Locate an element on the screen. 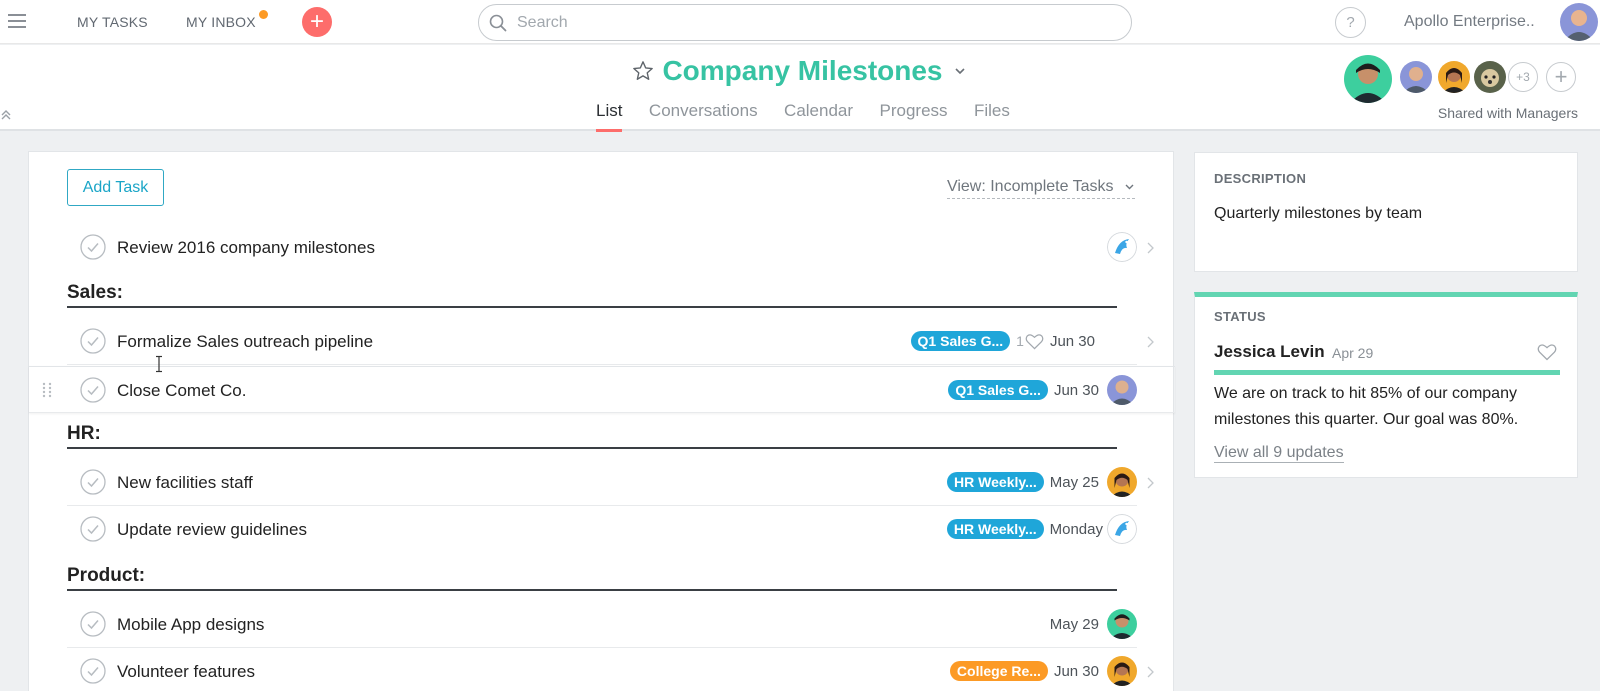  description-label: DESCRIPTION is located at coordinates (1260, 178).